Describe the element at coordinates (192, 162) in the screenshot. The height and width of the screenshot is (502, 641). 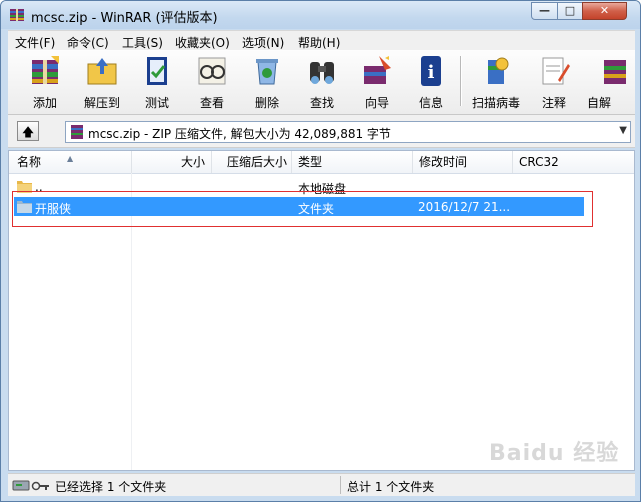
I see `column-size-label: 大小` at that location.